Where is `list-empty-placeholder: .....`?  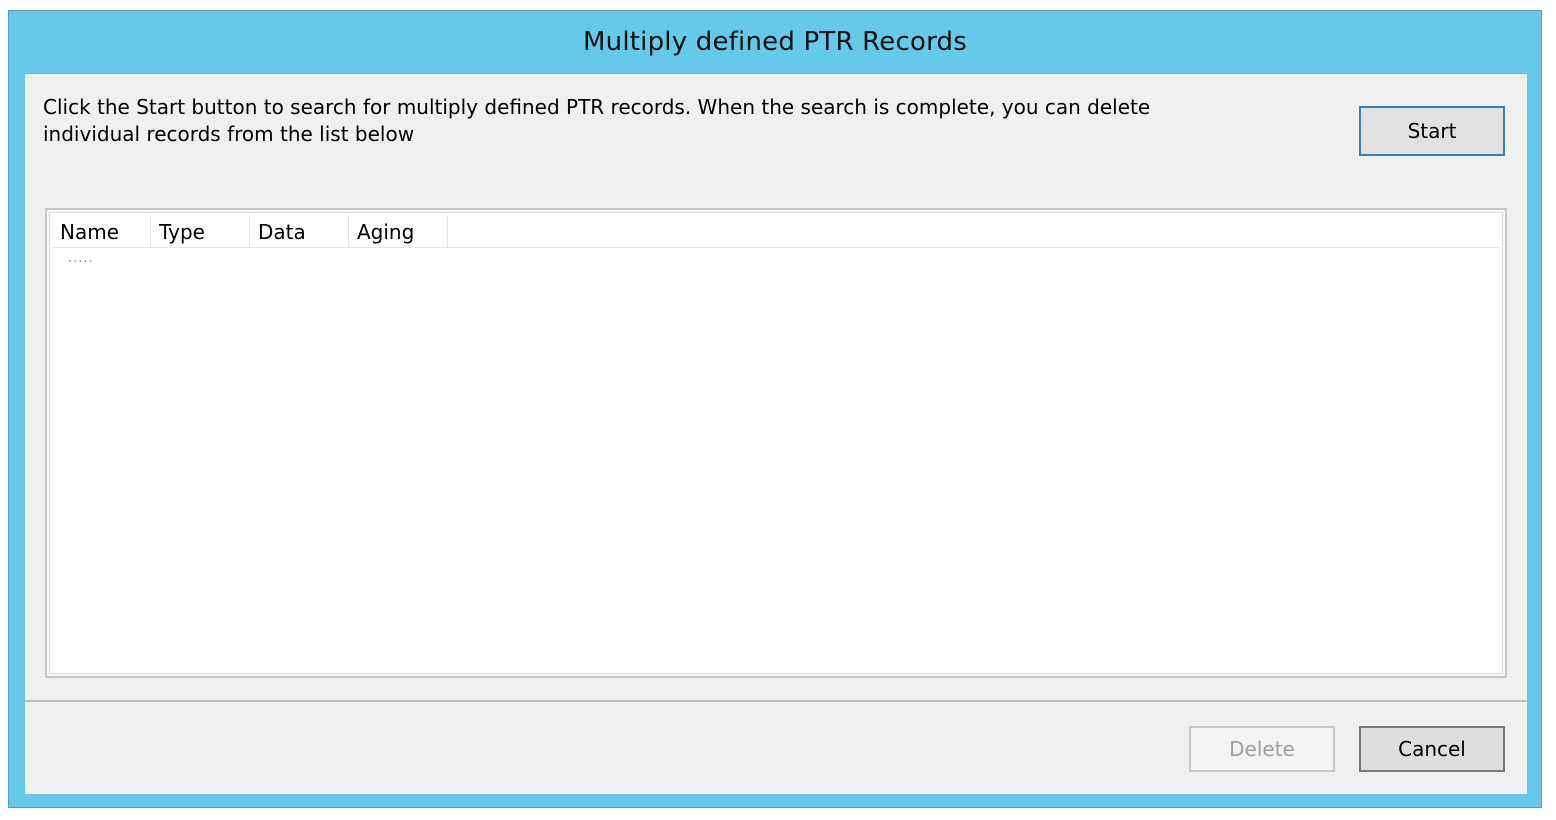 list-empty-placeholder: ..... is located at coordinates (81, 258).